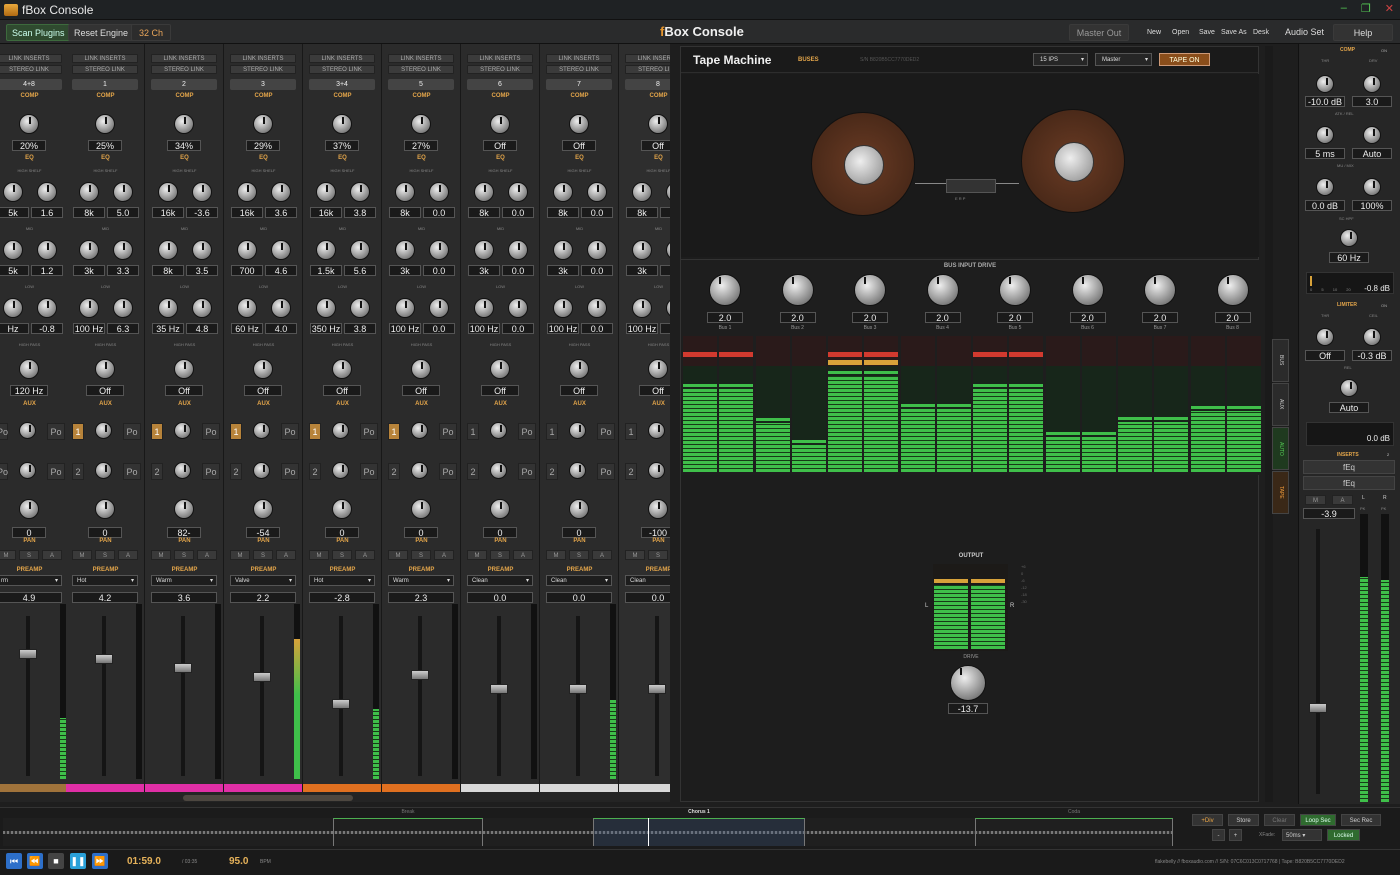  What do you see at coordinates (31, 69) in the screenshot?
I see `stereo-link-button: STEREO LINK` at bounding box center [31, 69].